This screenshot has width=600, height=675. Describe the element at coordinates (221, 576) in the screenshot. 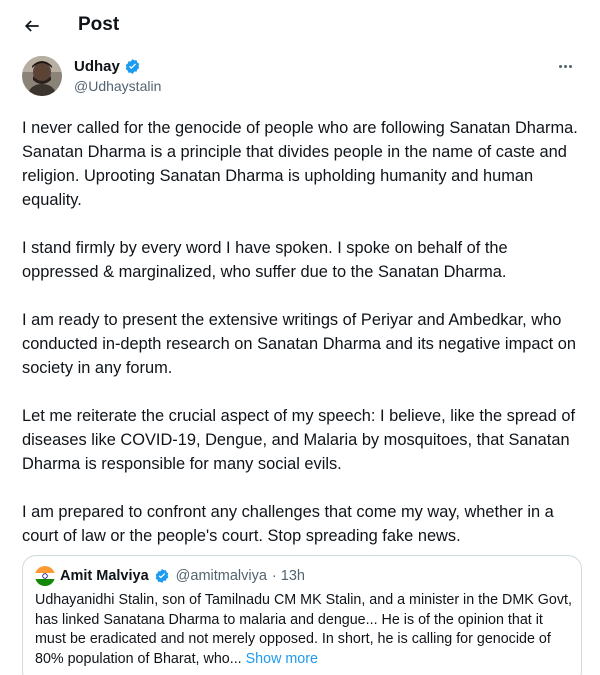

I see `quote-author-handle: @amitmalviya` at that location.